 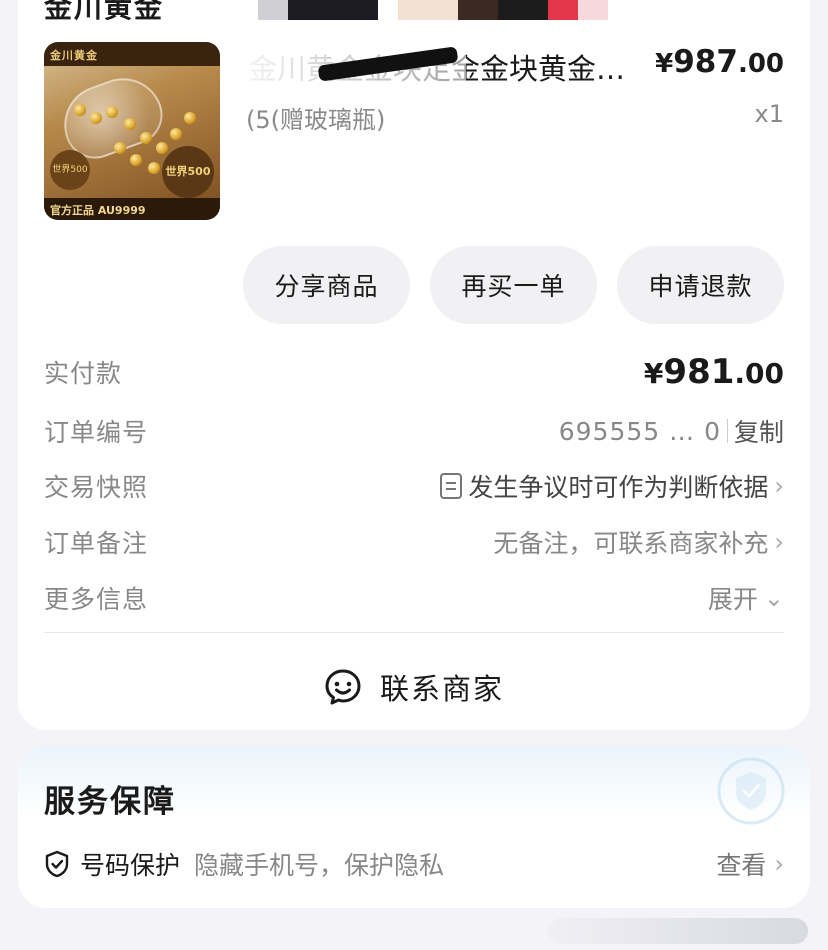 What do you see at coordinates (403, 10) in the screenshot?
I see `shop-thumbnail-strip` at bounding box center [403, 10].